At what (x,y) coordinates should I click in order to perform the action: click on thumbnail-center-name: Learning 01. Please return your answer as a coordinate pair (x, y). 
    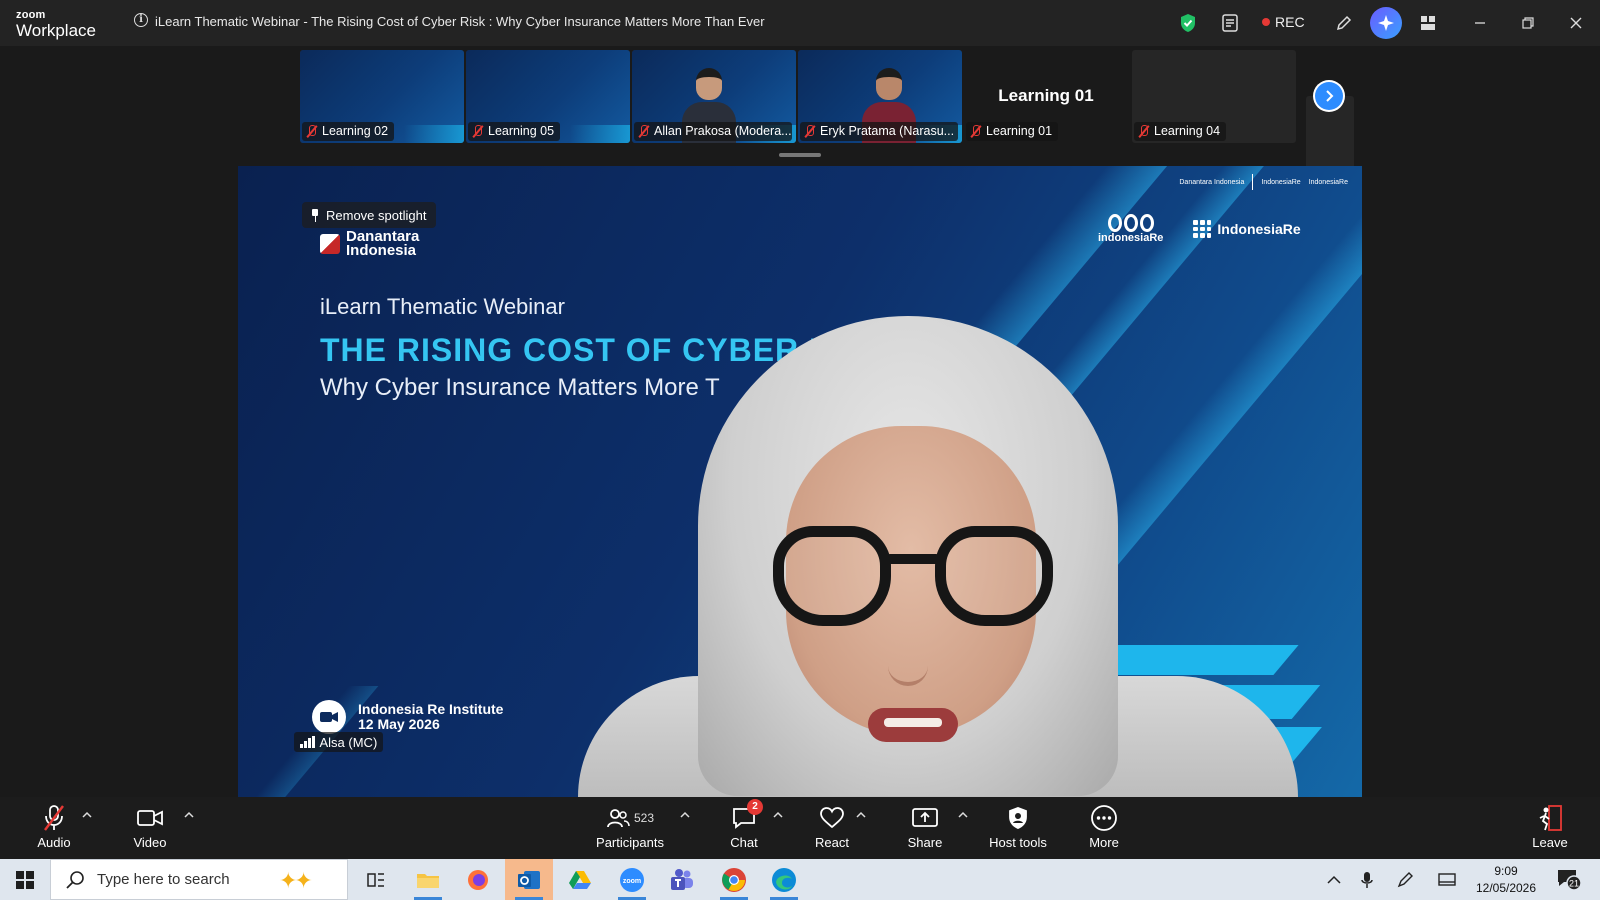
    Looking at the image, I should click on (1046, 95).